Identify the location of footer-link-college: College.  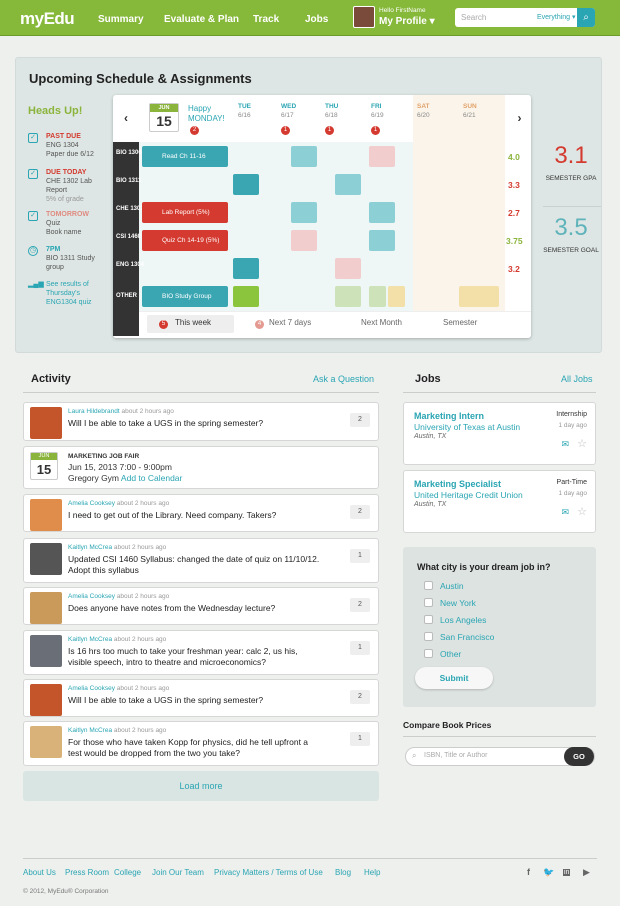
(127, 872).